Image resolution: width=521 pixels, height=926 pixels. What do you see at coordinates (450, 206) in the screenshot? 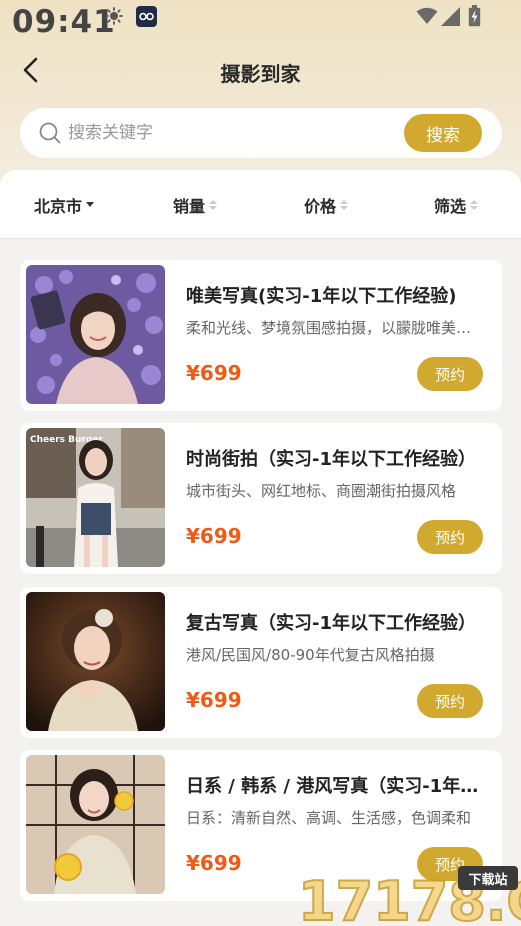
I see `filter-label: 筛选` at bounding box center [450, 206].